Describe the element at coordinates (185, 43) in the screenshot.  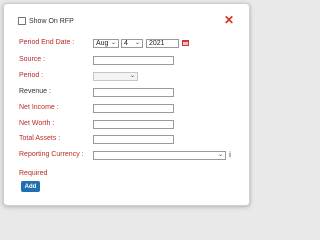
I see `calendar-icon` at that location.